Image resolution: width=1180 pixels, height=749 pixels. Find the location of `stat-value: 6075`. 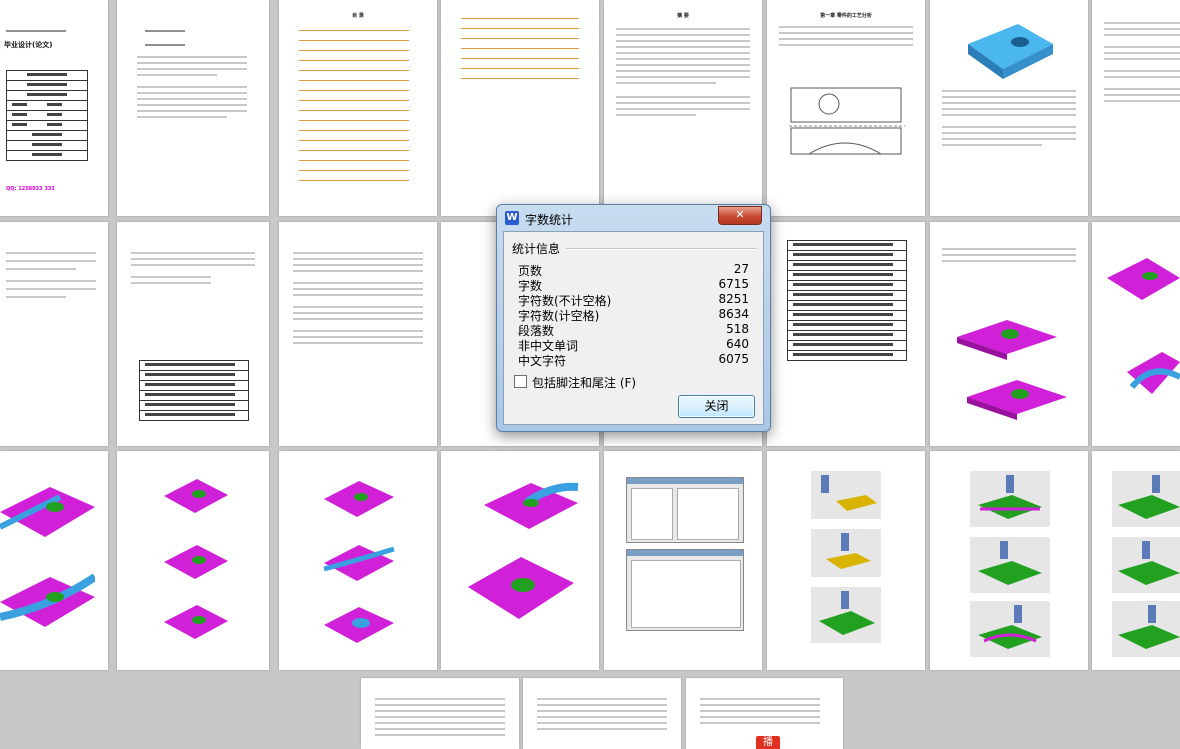

stat-value: 6075 is located at coordinates (733, 359).